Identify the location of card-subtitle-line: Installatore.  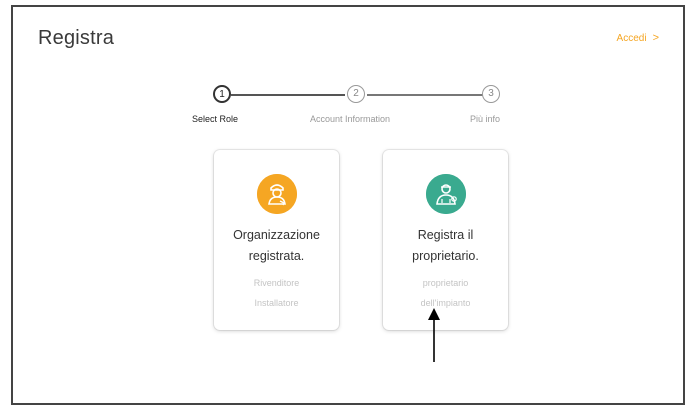
(276, 303).